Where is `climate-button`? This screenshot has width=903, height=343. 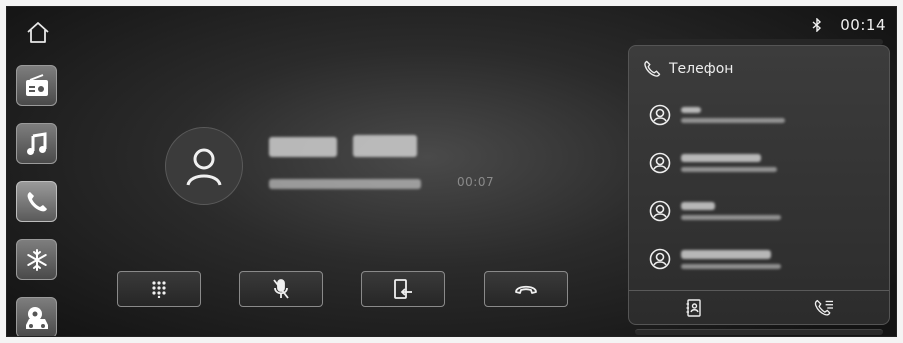
climate-button is located at coordinates (36, 259).